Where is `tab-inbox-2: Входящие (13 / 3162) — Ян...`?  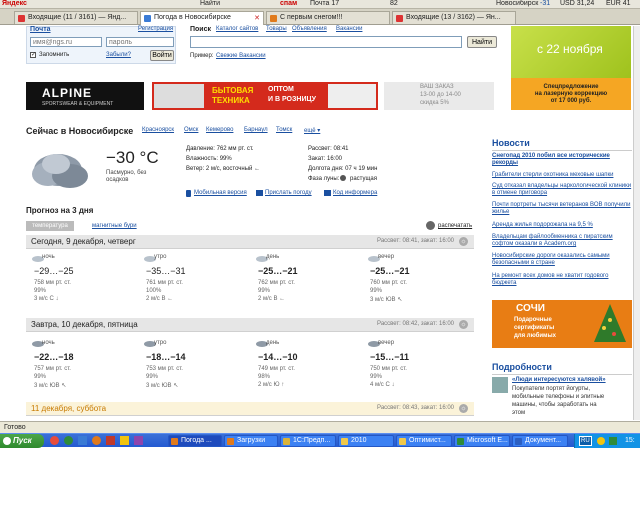
tab-inbox-2: Входящие (13 / 3162) — Ян... is located at coordinates (454, 17).